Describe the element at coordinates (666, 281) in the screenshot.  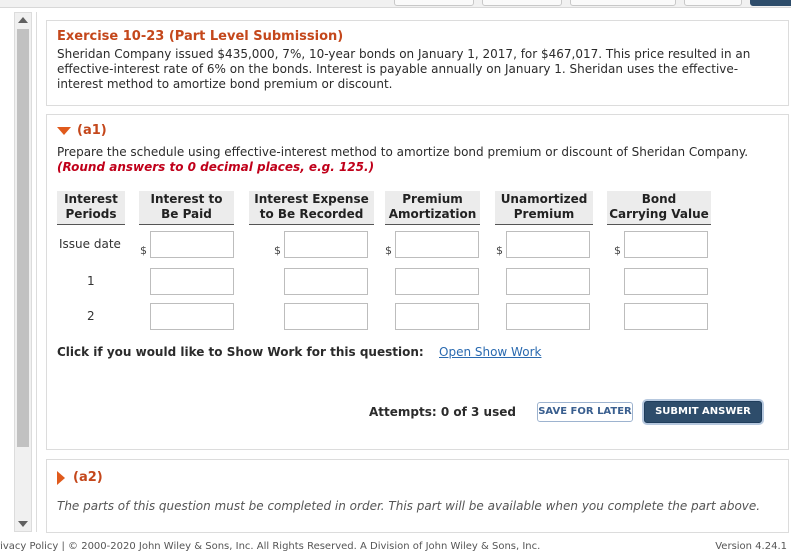
I see `input-p1-carrying-value` at that location.